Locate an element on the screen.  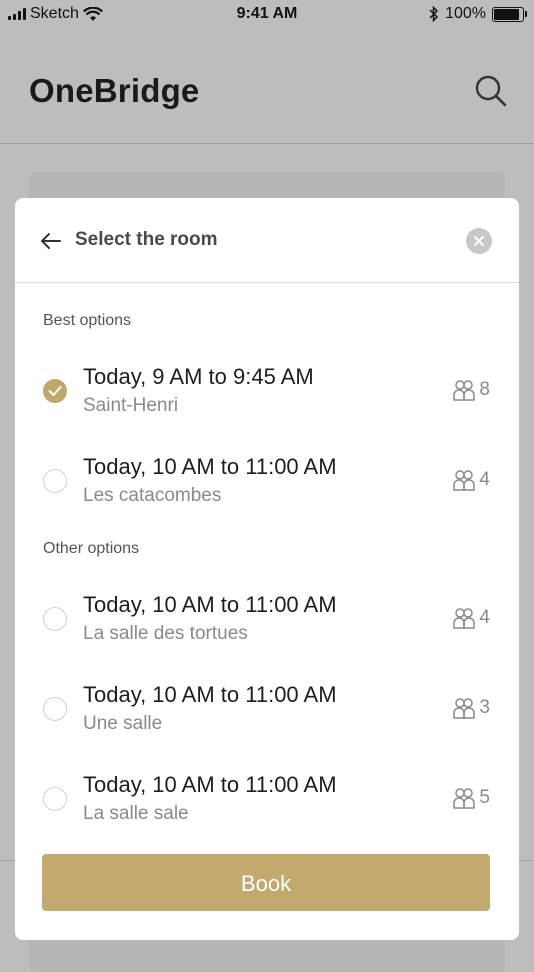
option-time: Today, 9 AM to 9:45 AM is located at coordinates (198, 376).